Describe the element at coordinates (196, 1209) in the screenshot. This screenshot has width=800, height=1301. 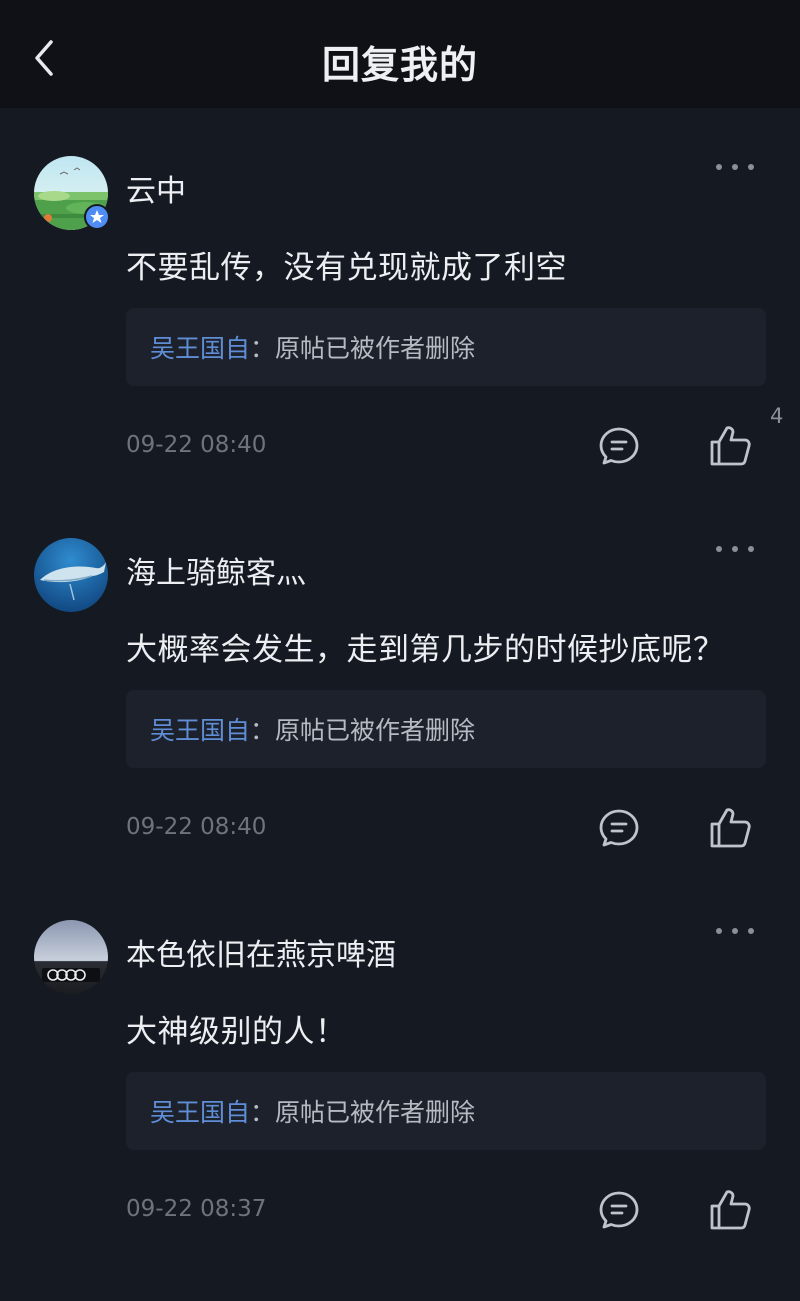
I see `timestamp: 09-22 08:37` at that location.